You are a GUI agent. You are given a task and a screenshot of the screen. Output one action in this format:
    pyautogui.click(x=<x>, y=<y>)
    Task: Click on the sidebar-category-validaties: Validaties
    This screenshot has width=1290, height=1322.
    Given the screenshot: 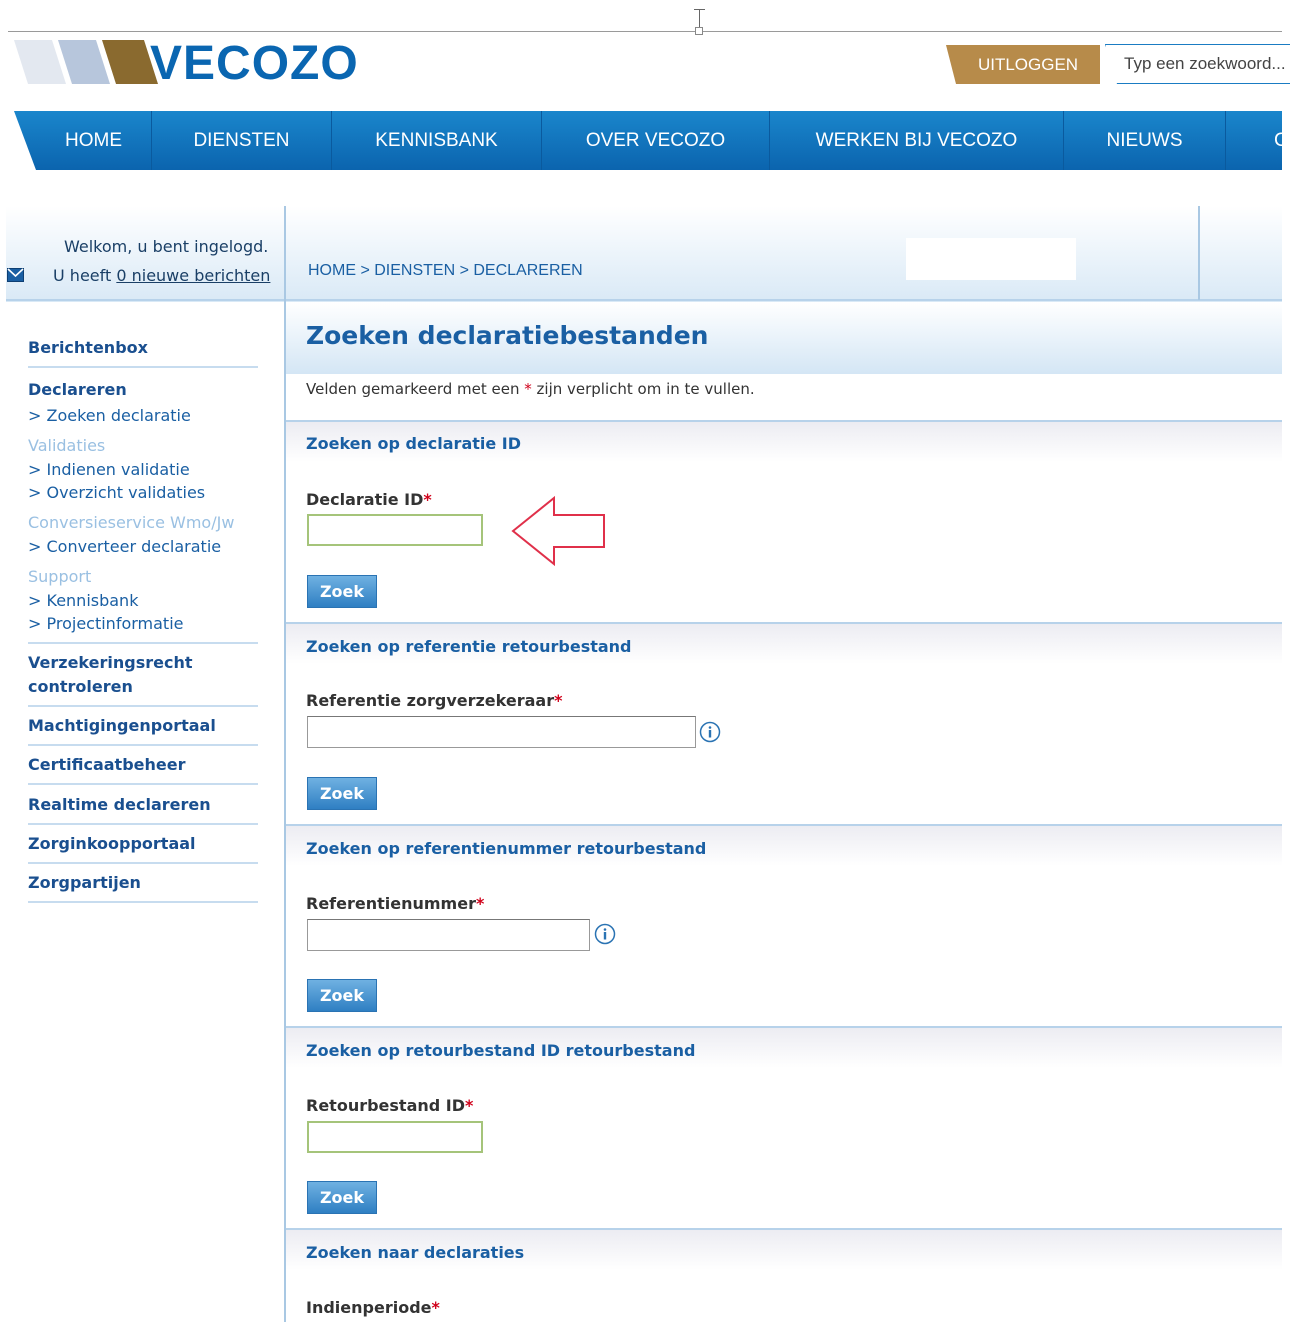 What is the action you would take?
    pyautogui.click(x=67, y=445)
    